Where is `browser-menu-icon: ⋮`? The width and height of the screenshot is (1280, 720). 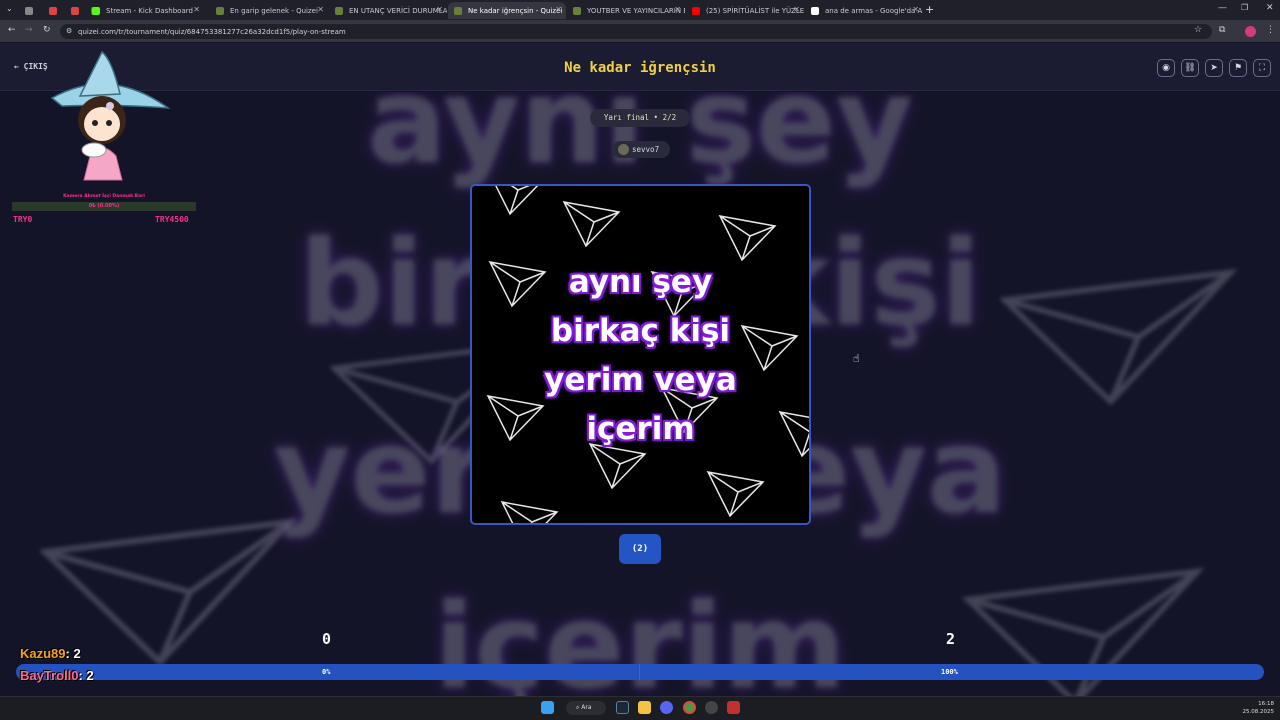 browser-menu-icon: ⋮ is located at coordinates (1270, 30).